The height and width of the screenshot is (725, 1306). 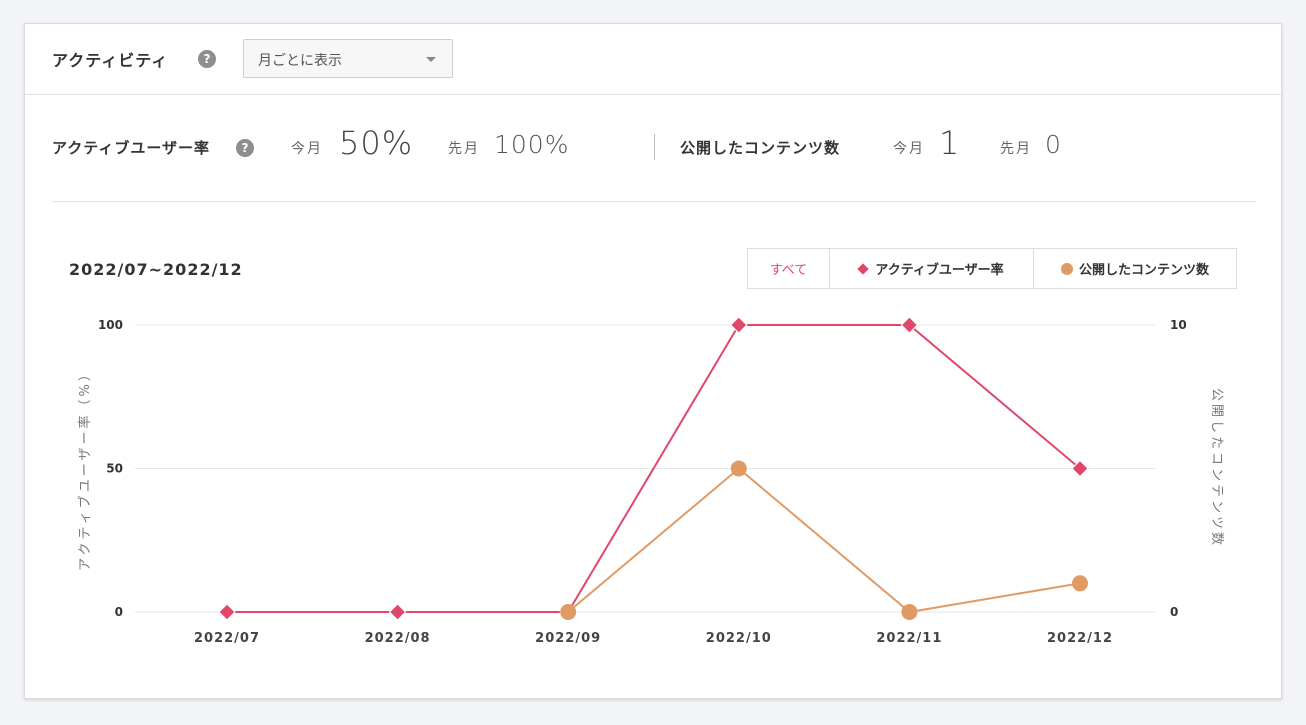 What do you see at coordinates (1080, 638) in the screenshot?
I see `x-tick-label: 2022/12` at bounding box center [1080, 638].